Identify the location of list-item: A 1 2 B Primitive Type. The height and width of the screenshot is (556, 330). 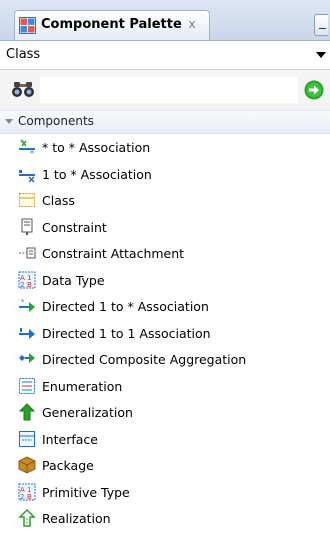
(165, 492).